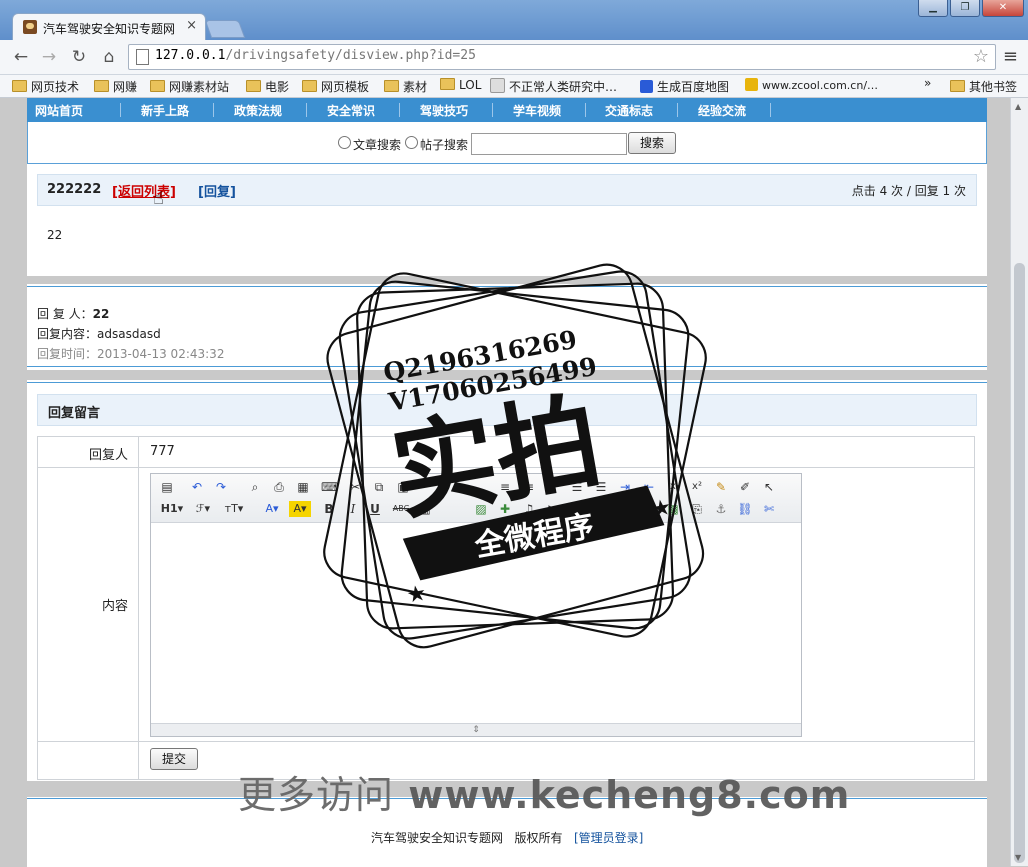  I want to click on template-icon: ▦, so click(303, 487).